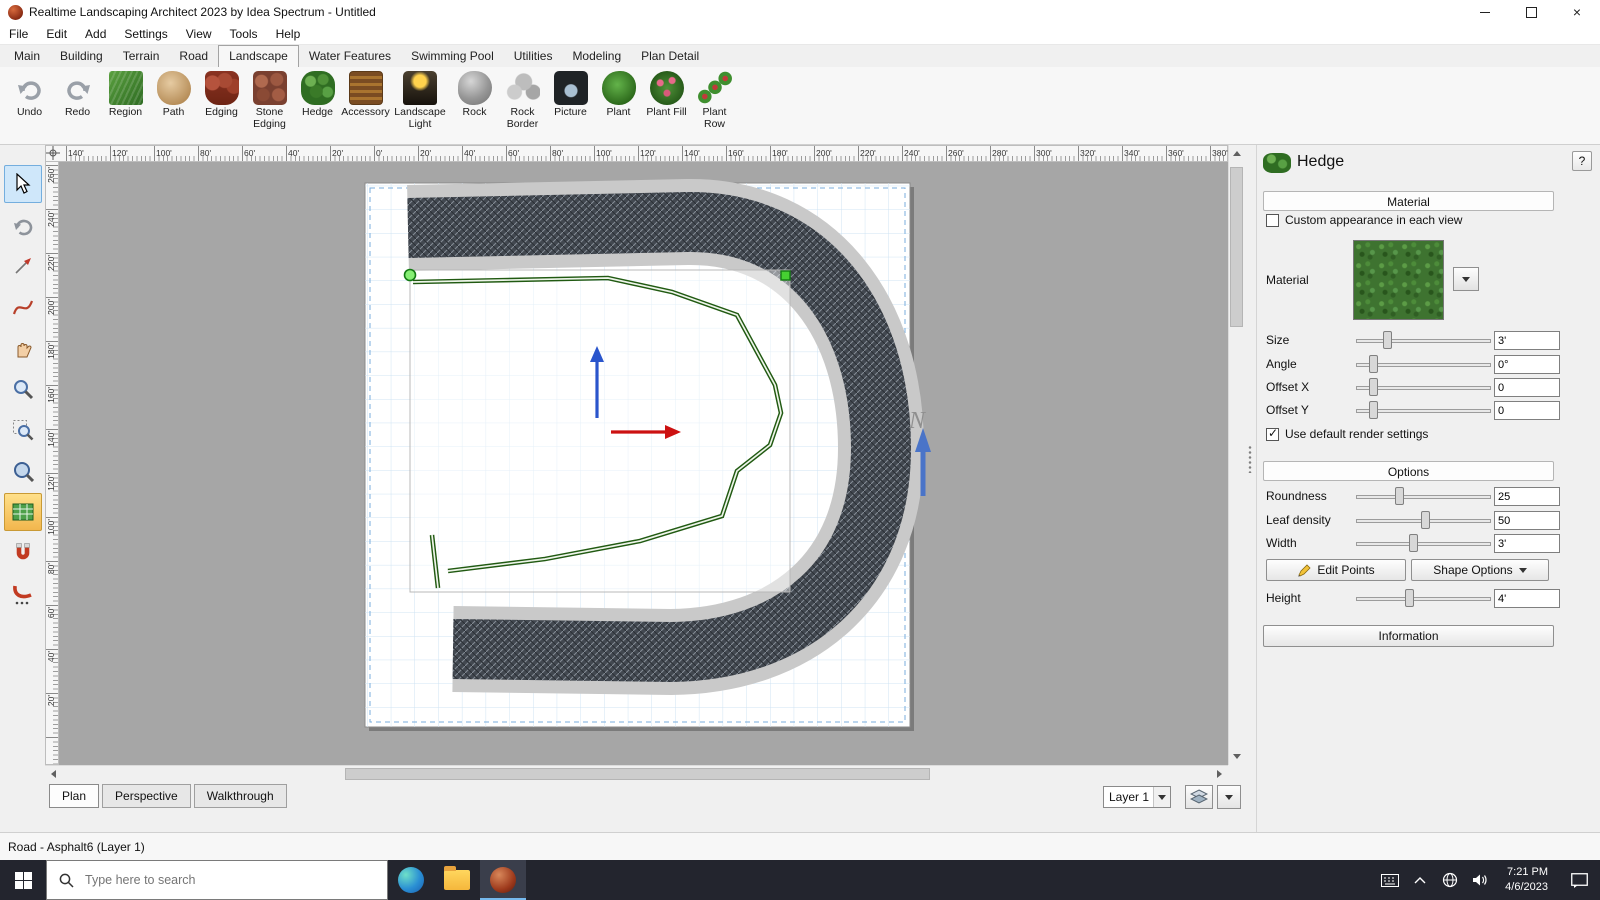 The image size is (1600, 900). Describe the element at coordinates (411, 880) in the screenshot. I see `taskbar-edge-icon` at that location.